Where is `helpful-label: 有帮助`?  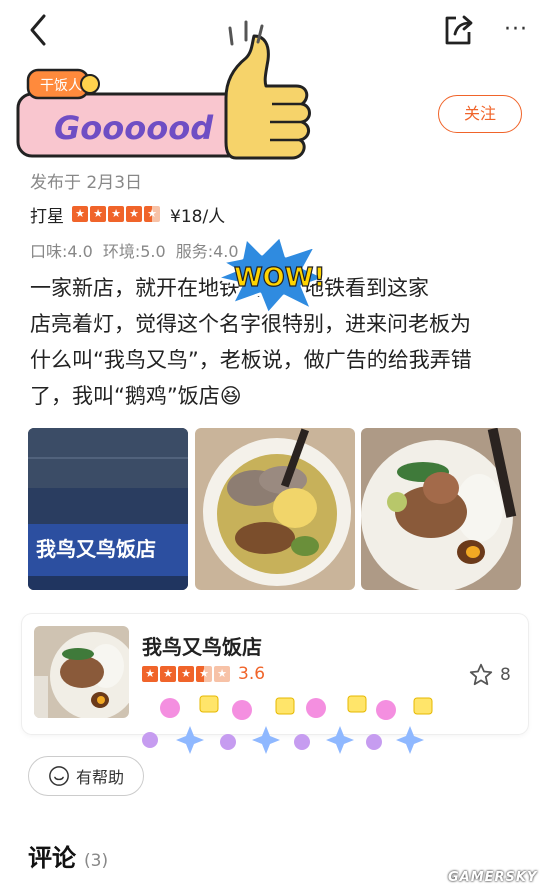
helpful-label: 有帮助 is located at coordinates (99, 777).